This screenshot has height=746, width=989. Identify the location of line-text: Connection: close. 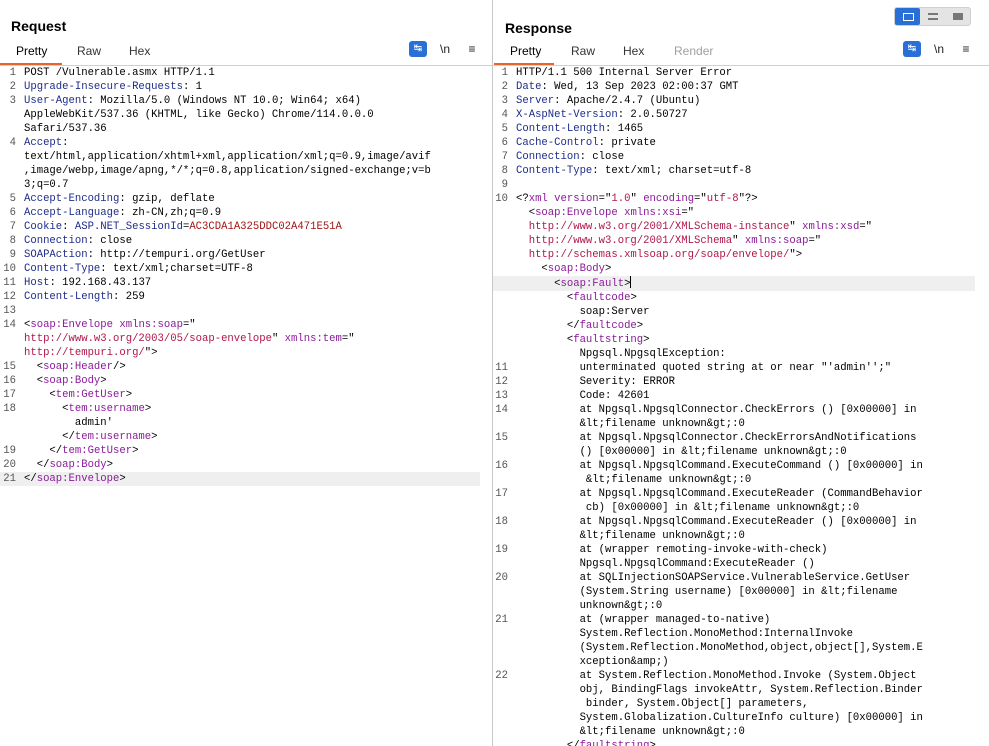
(256, 241).